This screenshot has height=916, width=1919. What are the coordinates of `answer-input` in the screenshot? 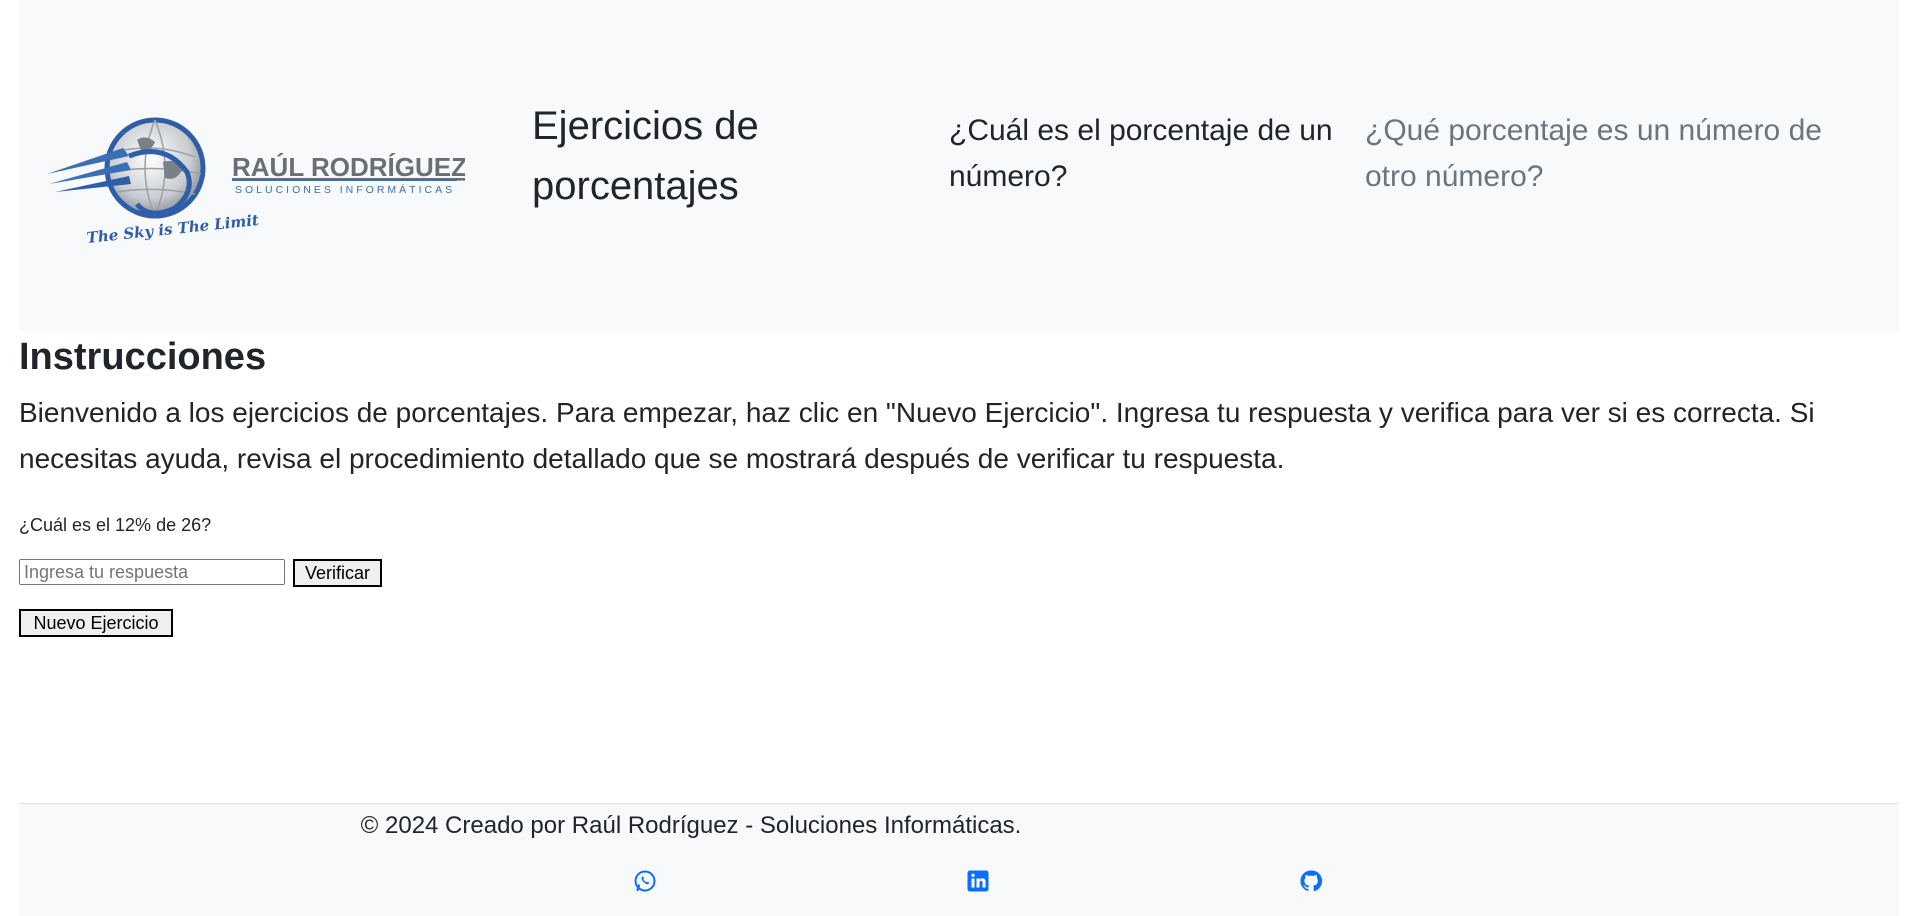 It's located at (152, 572).